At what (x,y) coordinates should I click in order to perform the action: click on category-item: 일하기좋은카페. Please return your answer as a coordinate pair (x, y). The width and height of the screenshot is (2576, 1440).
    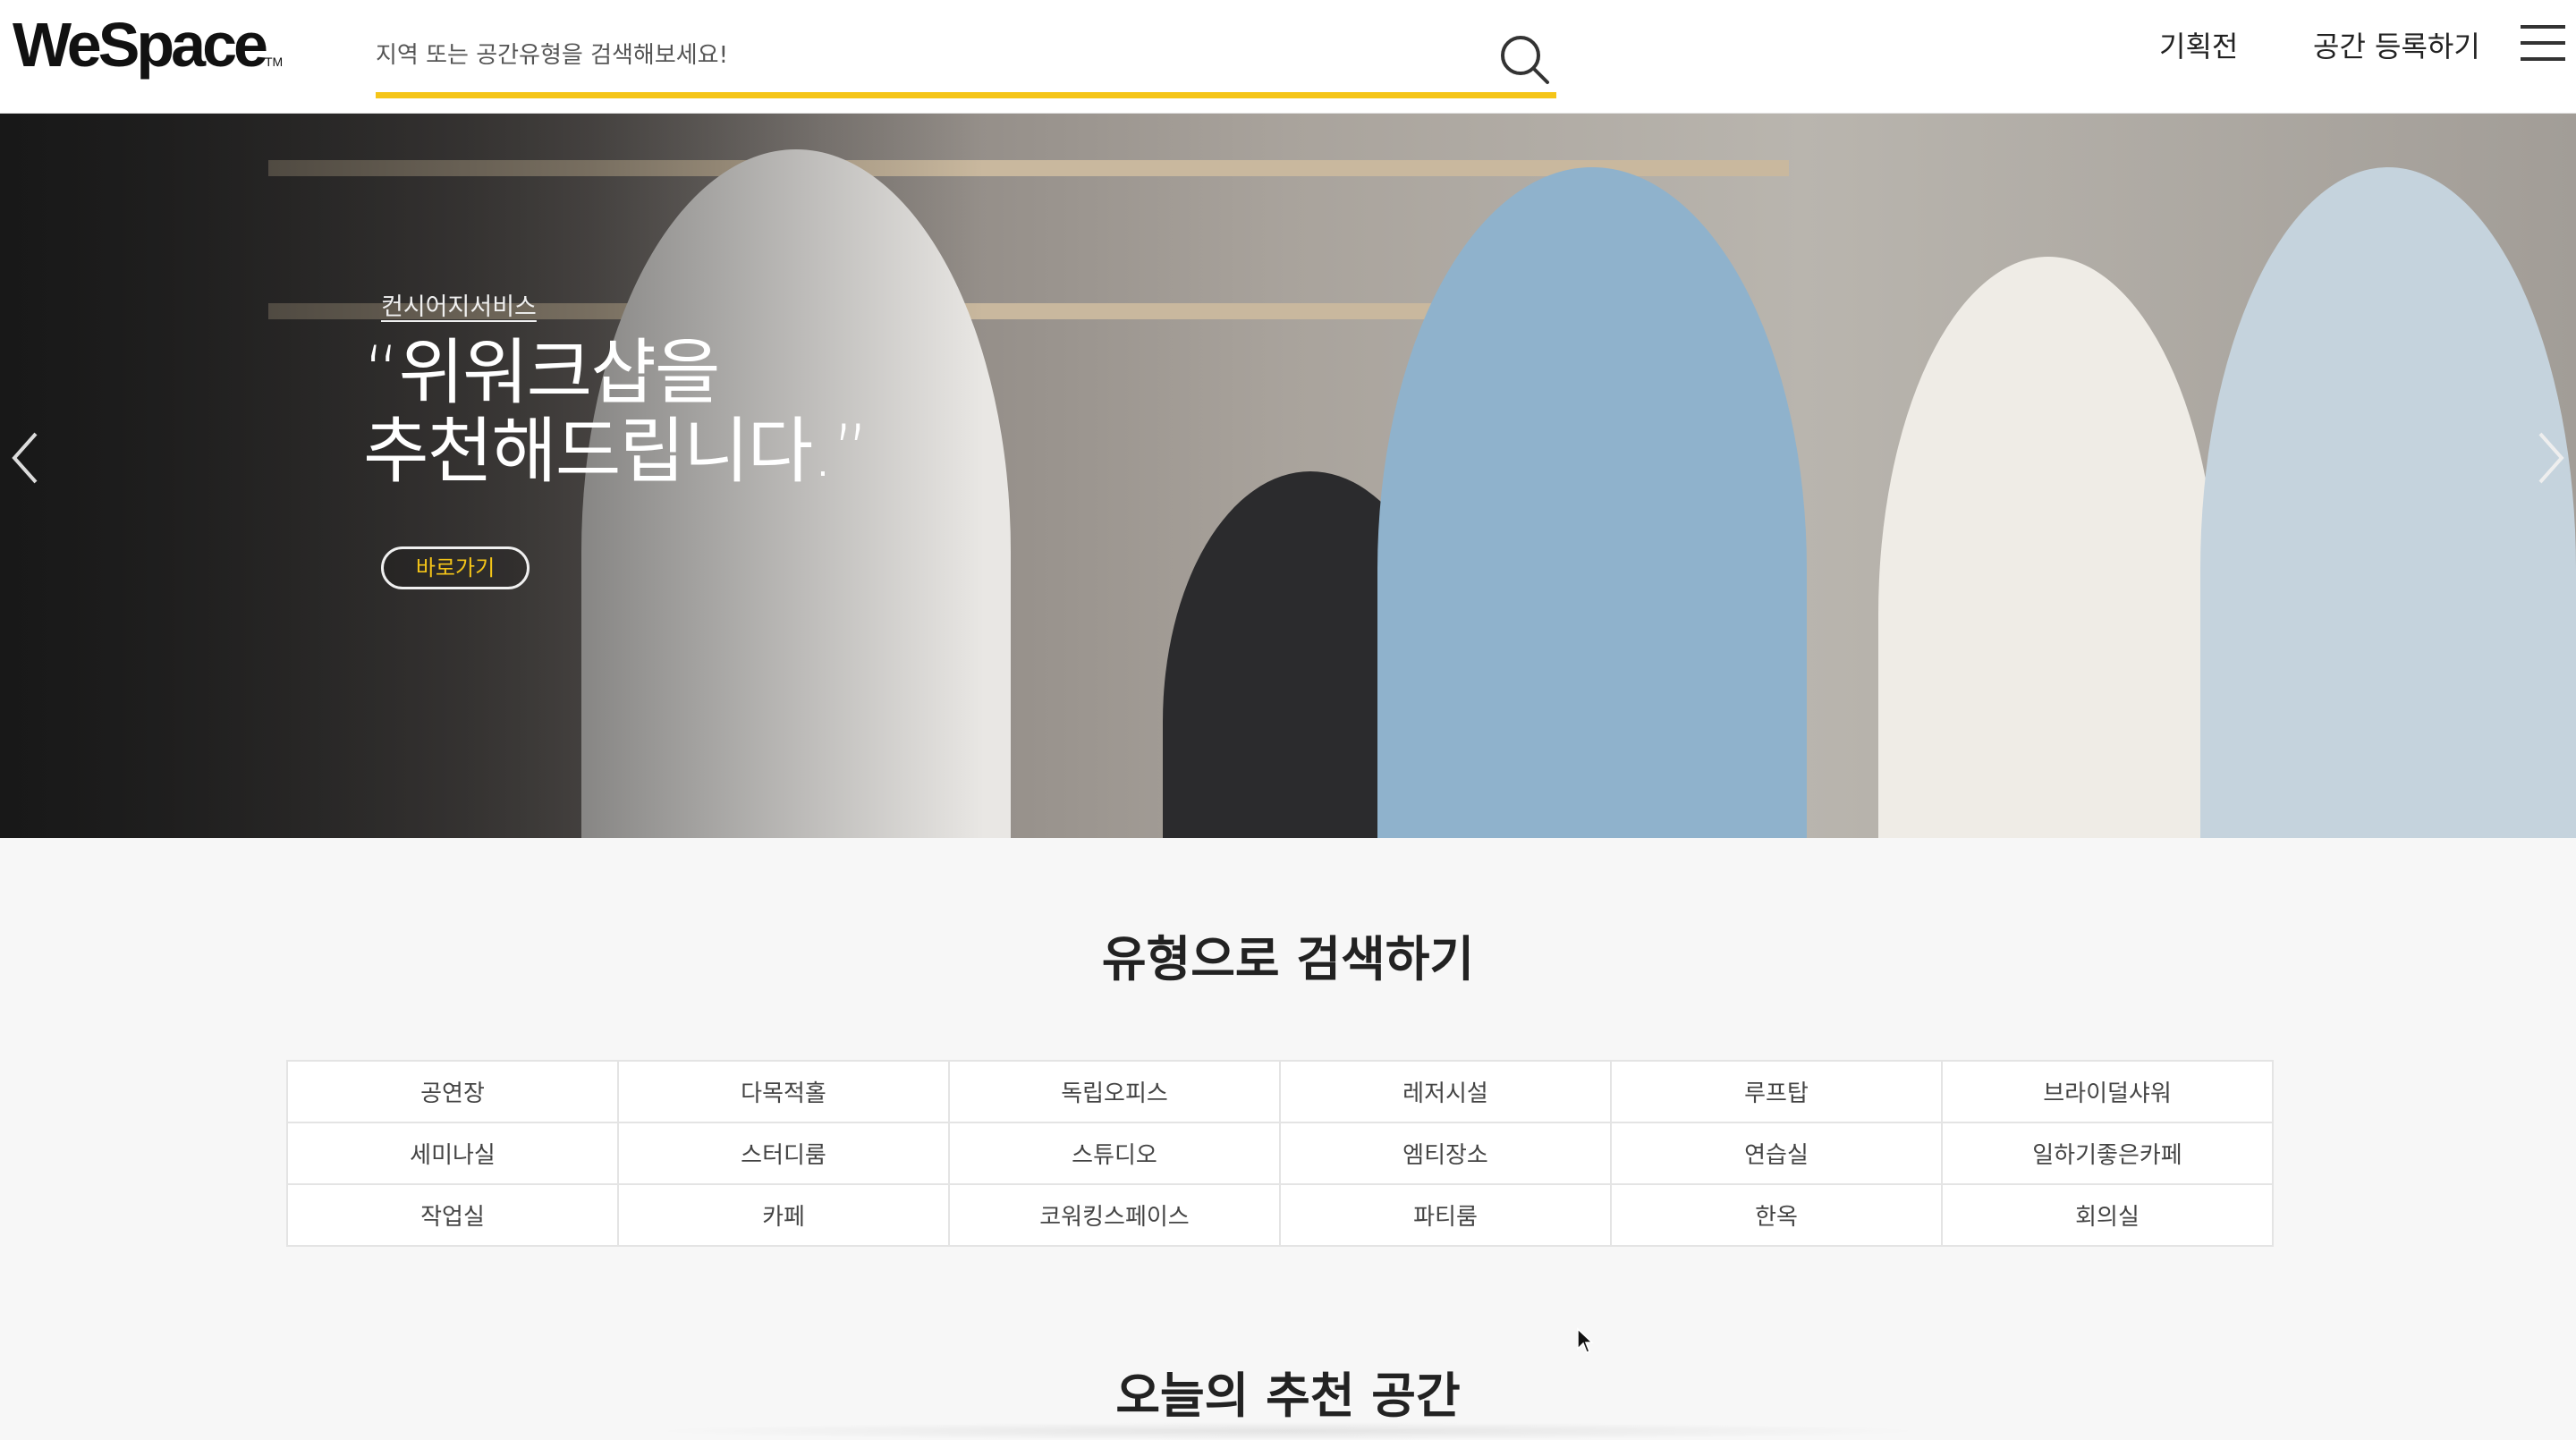
    Looking at the image, I should click on (2108, 1154).